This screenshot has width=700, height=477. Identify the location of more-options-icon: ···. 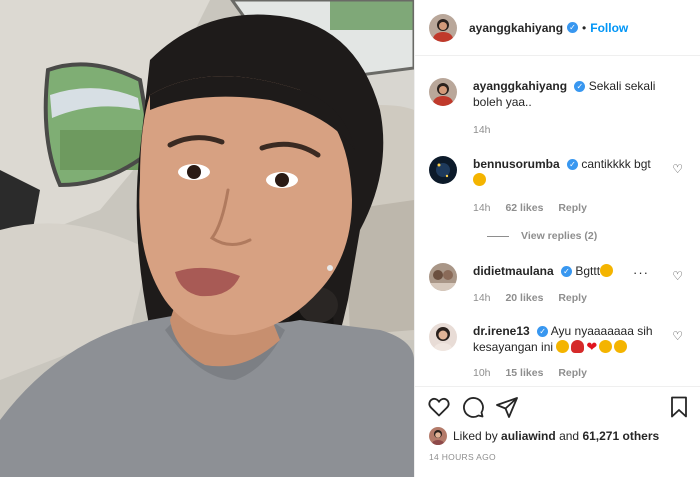
(641, 272).